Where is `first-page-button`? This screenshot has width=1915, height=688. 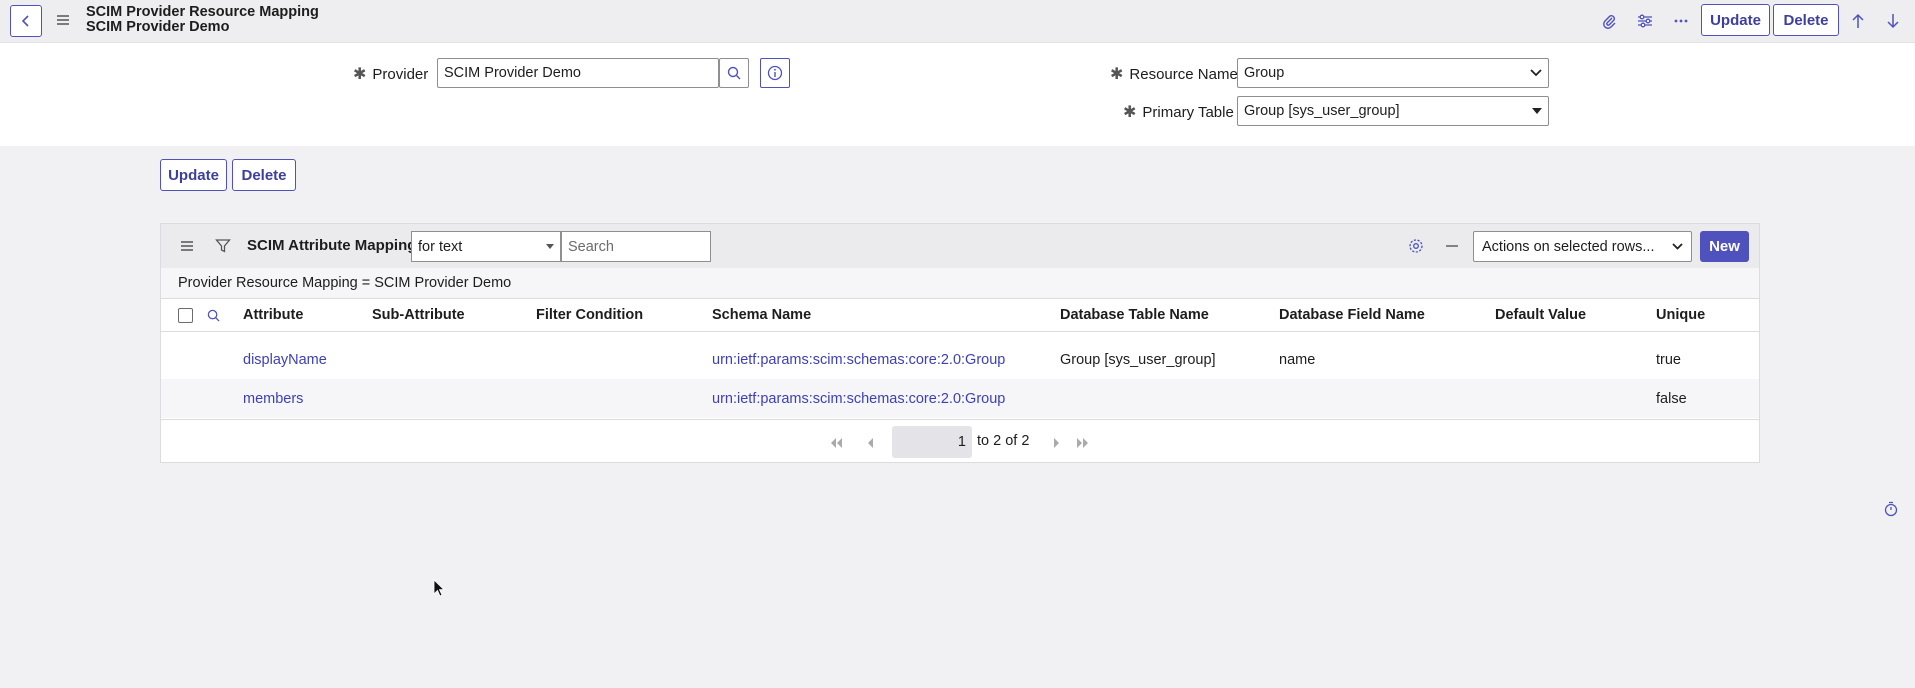
first-page-button is located at coordinates (836, 443).